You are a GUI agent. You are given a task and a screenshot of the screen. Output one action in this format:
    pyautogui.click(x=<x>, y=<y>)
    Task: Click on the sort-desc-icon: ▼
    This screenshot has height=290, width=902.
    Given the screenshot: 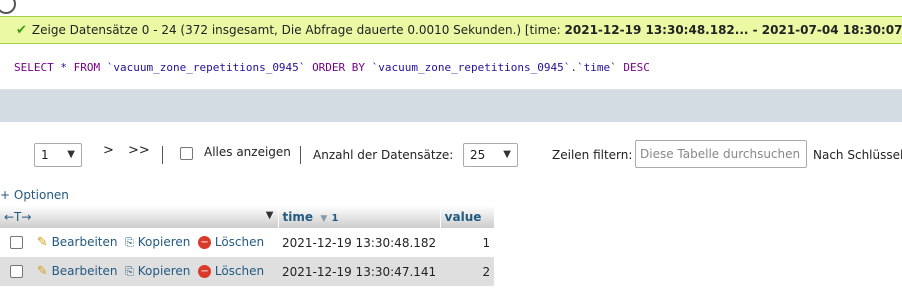 What is the action you would take?
    pyautogui.click(x=322, y=219)
    